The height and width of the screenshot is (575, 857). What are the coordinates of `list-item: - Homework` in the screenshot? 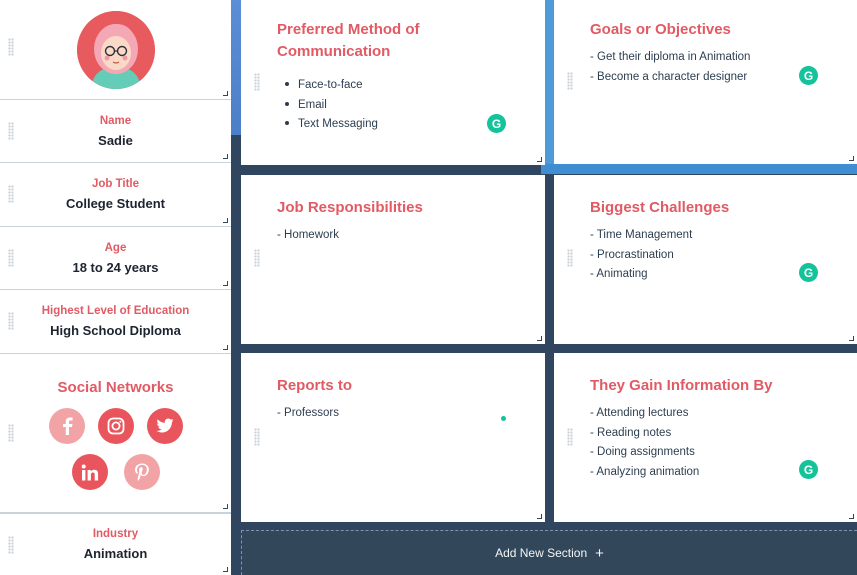 It's located at (308, 235).